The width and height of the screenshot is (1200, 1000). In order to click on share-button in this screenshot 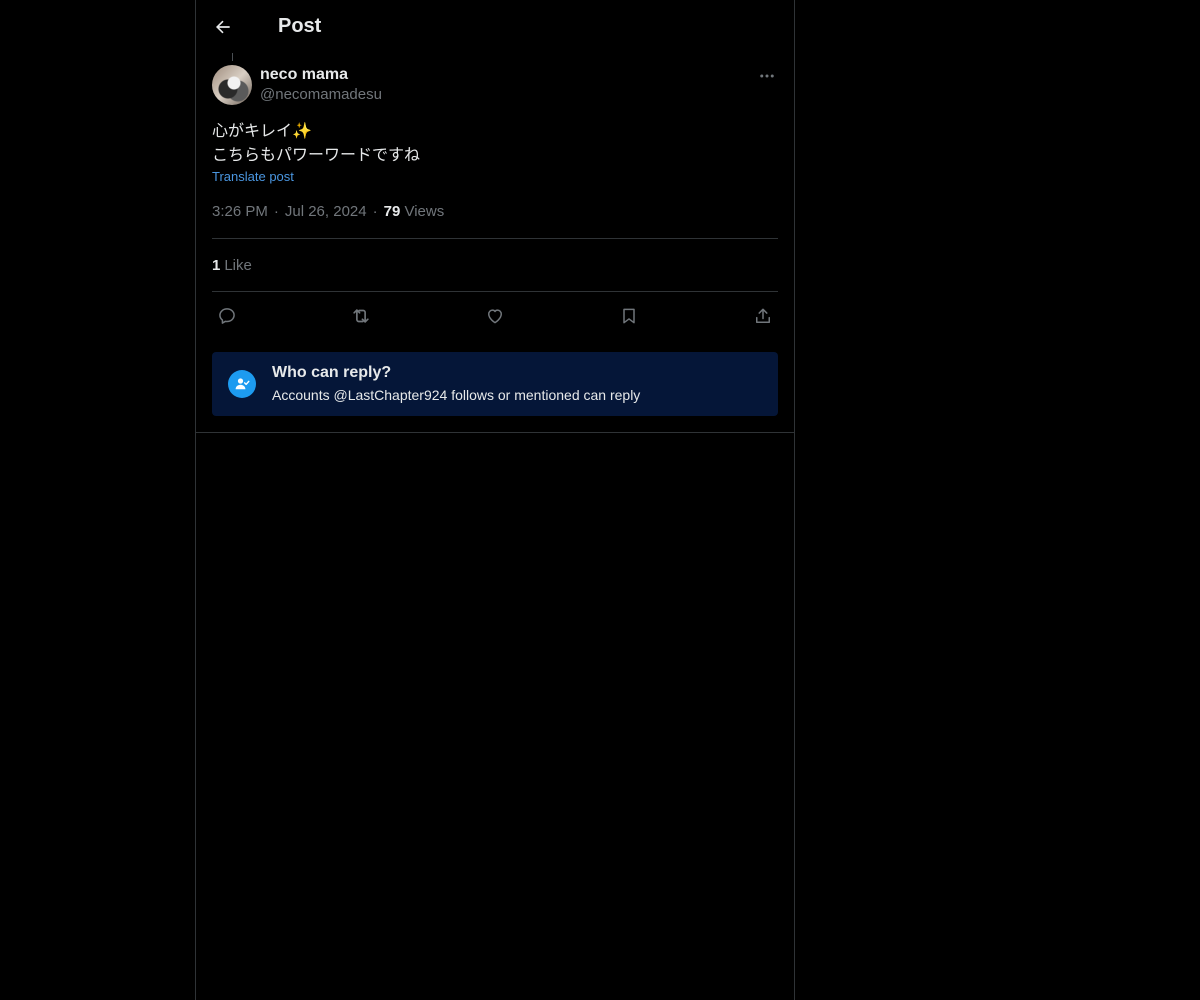, I will do `click(763, 316)`.